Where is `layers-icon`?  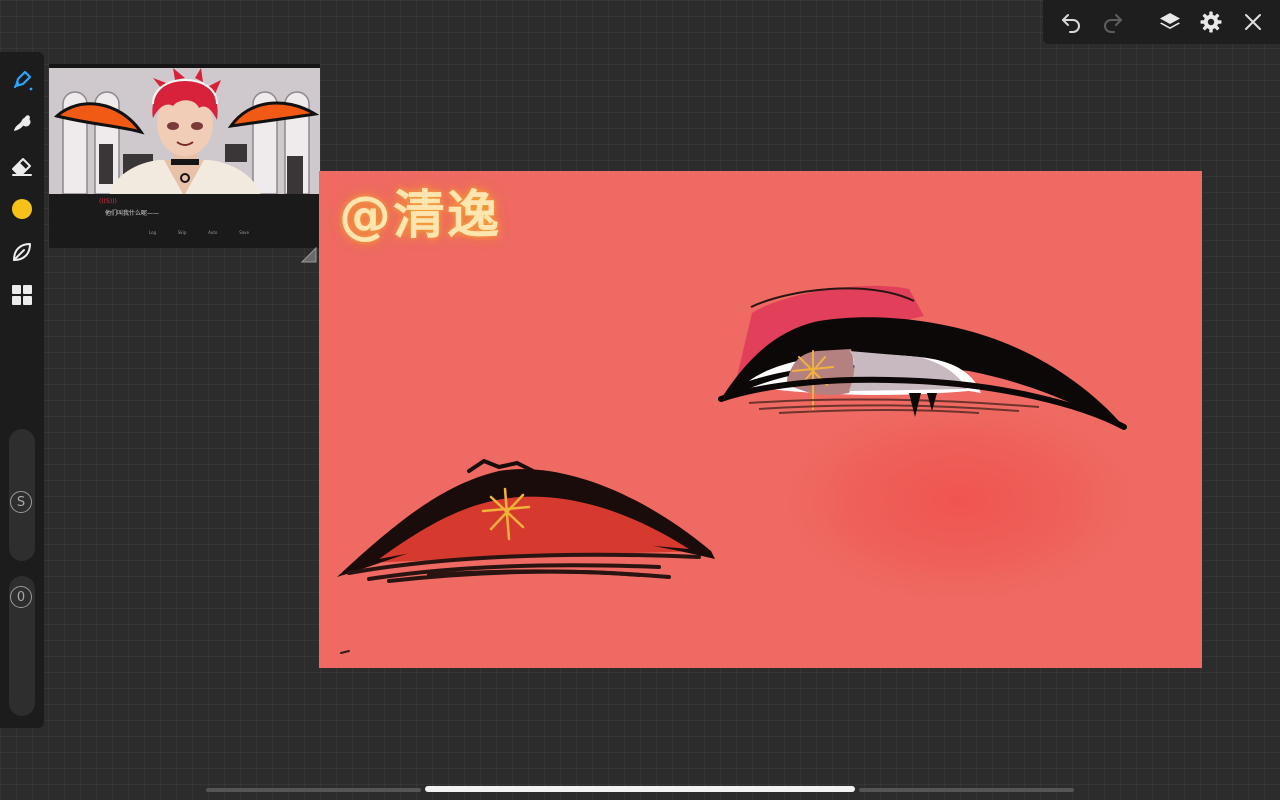 layers-icon is located at coordinates (1170, 21).